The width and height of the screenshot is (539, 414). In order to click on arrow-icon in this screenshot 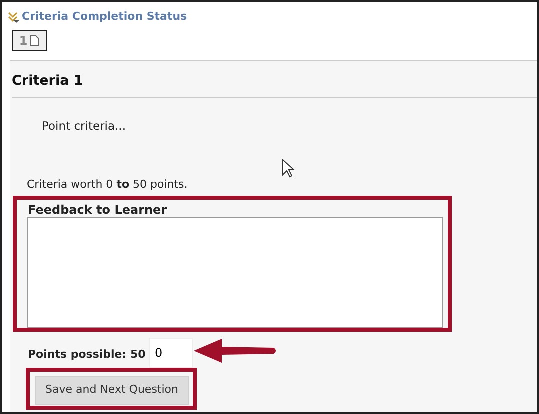, I will do `click(236, 351)`.